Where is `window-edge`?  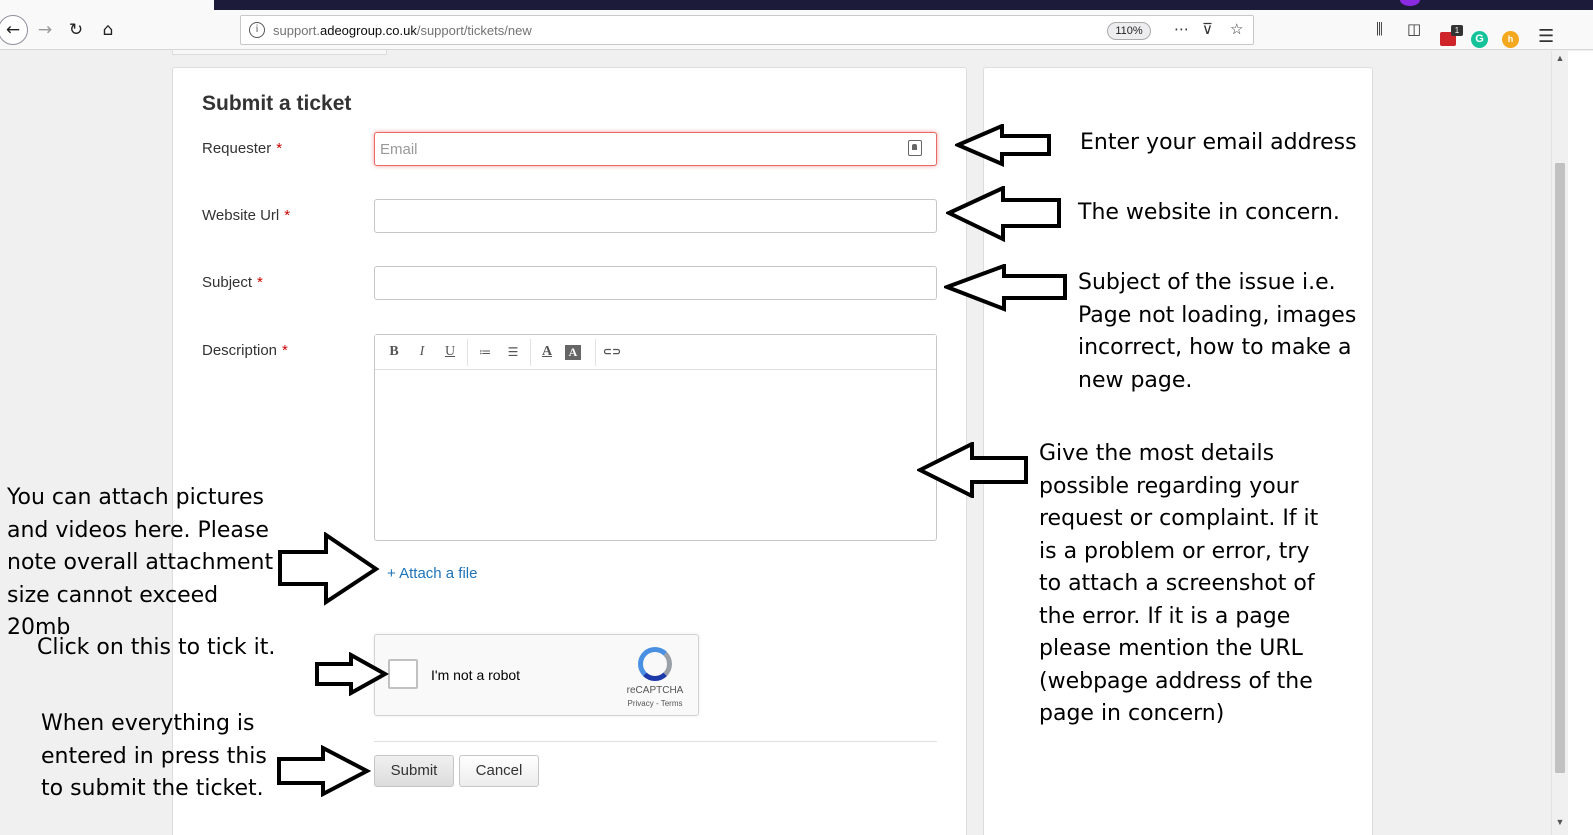 window-edge is located at coordinates (1580, 443).